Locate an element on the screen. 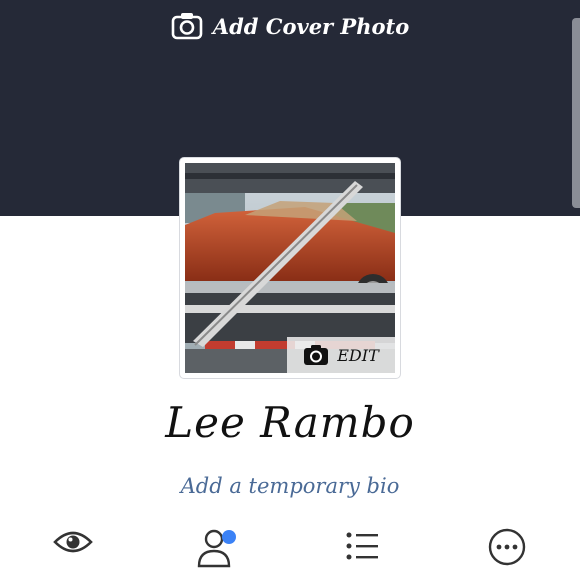 The height and width of the screenshot is (580, 580). edit-profile-photo-button: EDIT is located at coordinates (341, 355).